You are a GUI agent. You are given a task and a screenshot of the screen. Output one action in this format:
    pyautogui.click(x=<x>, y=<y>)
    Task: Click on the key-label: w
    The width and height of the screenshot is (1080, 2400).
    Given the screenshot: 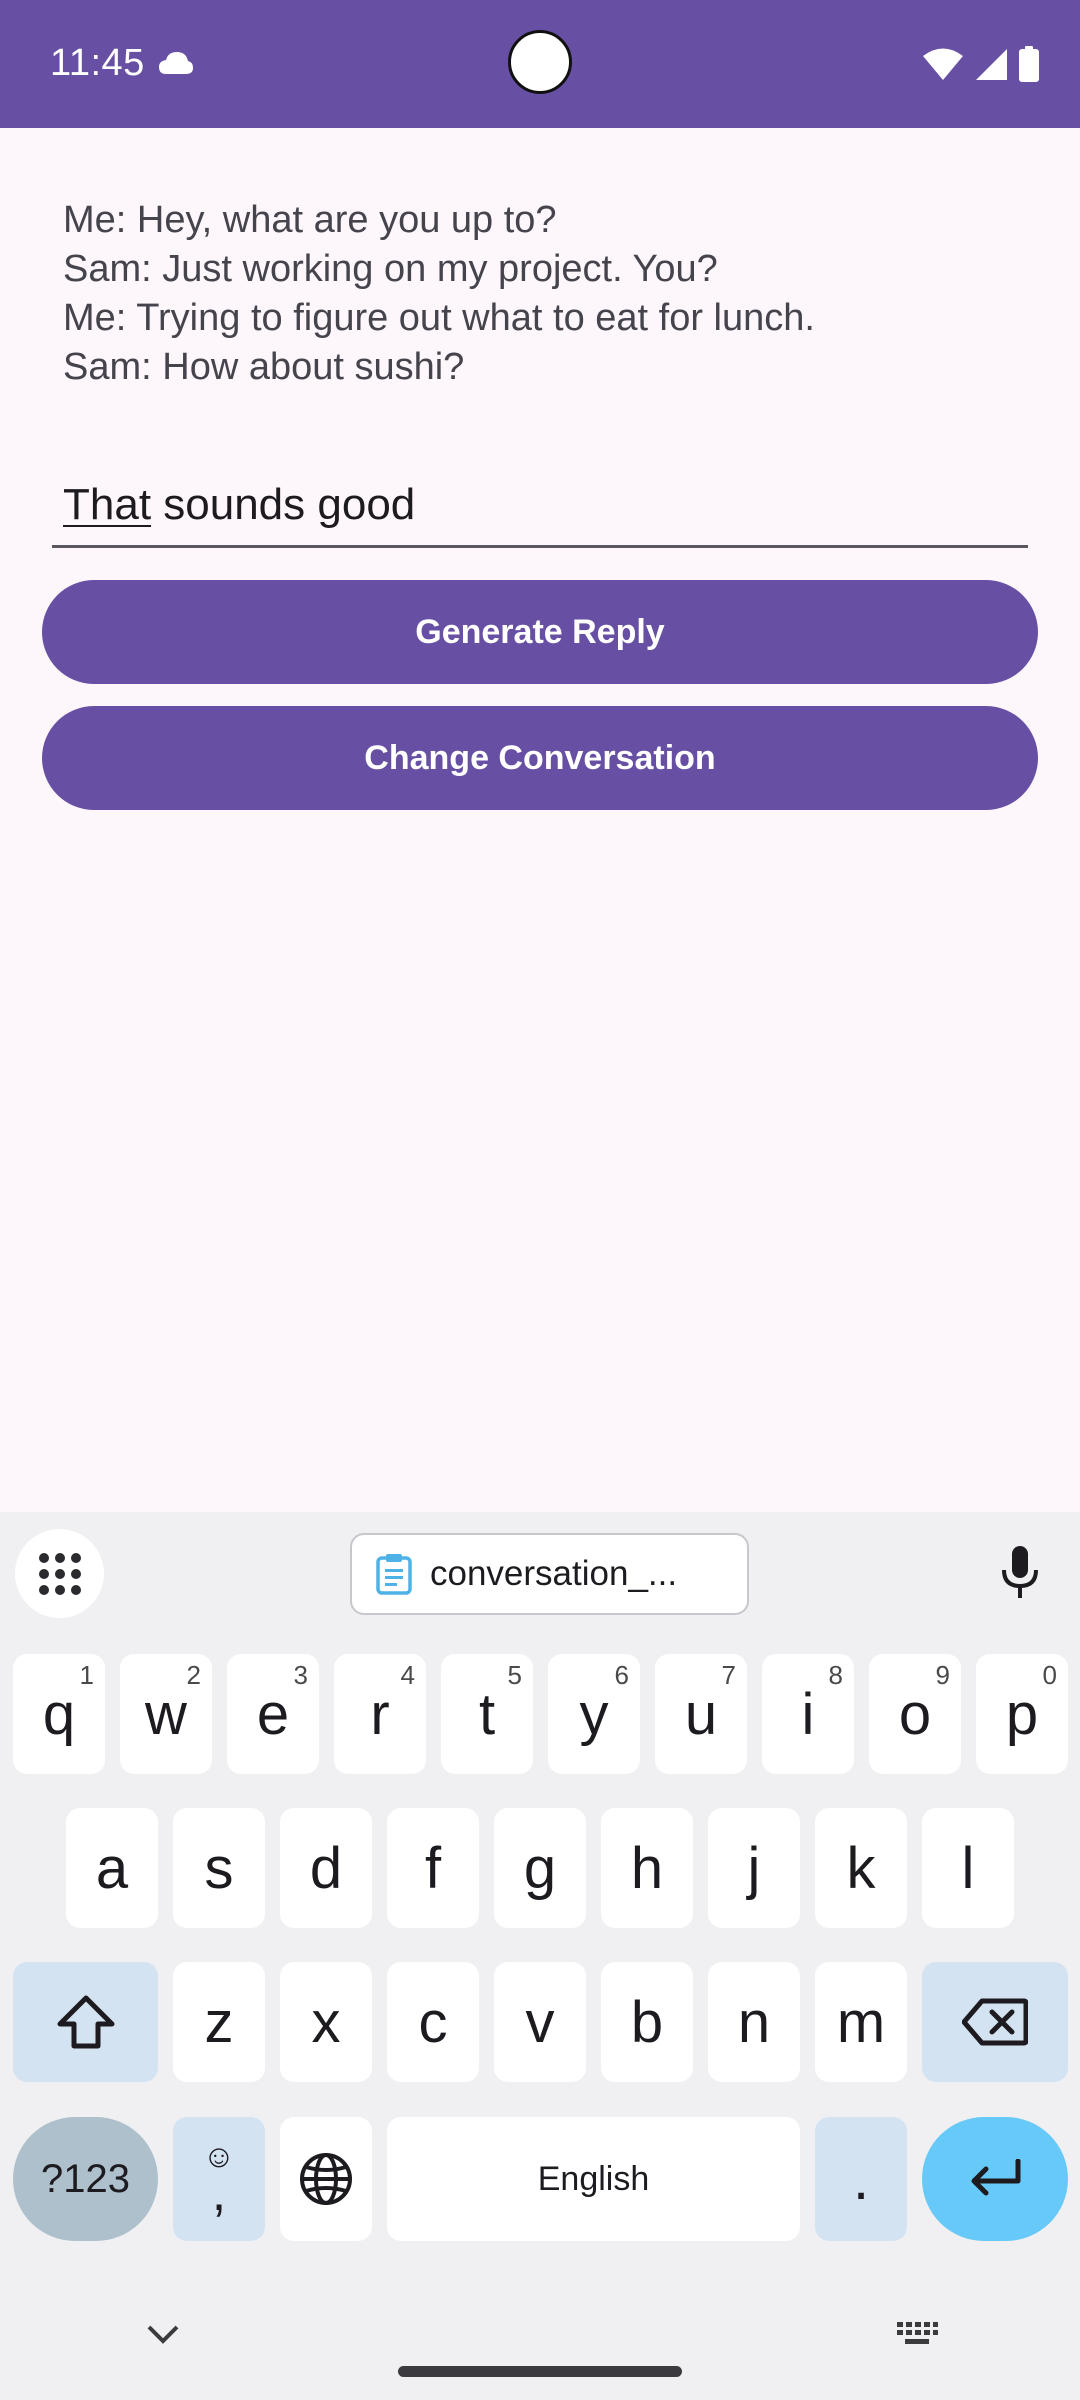 What is the action you would take?
    pyautogui.click(x=166, y=1714)
    